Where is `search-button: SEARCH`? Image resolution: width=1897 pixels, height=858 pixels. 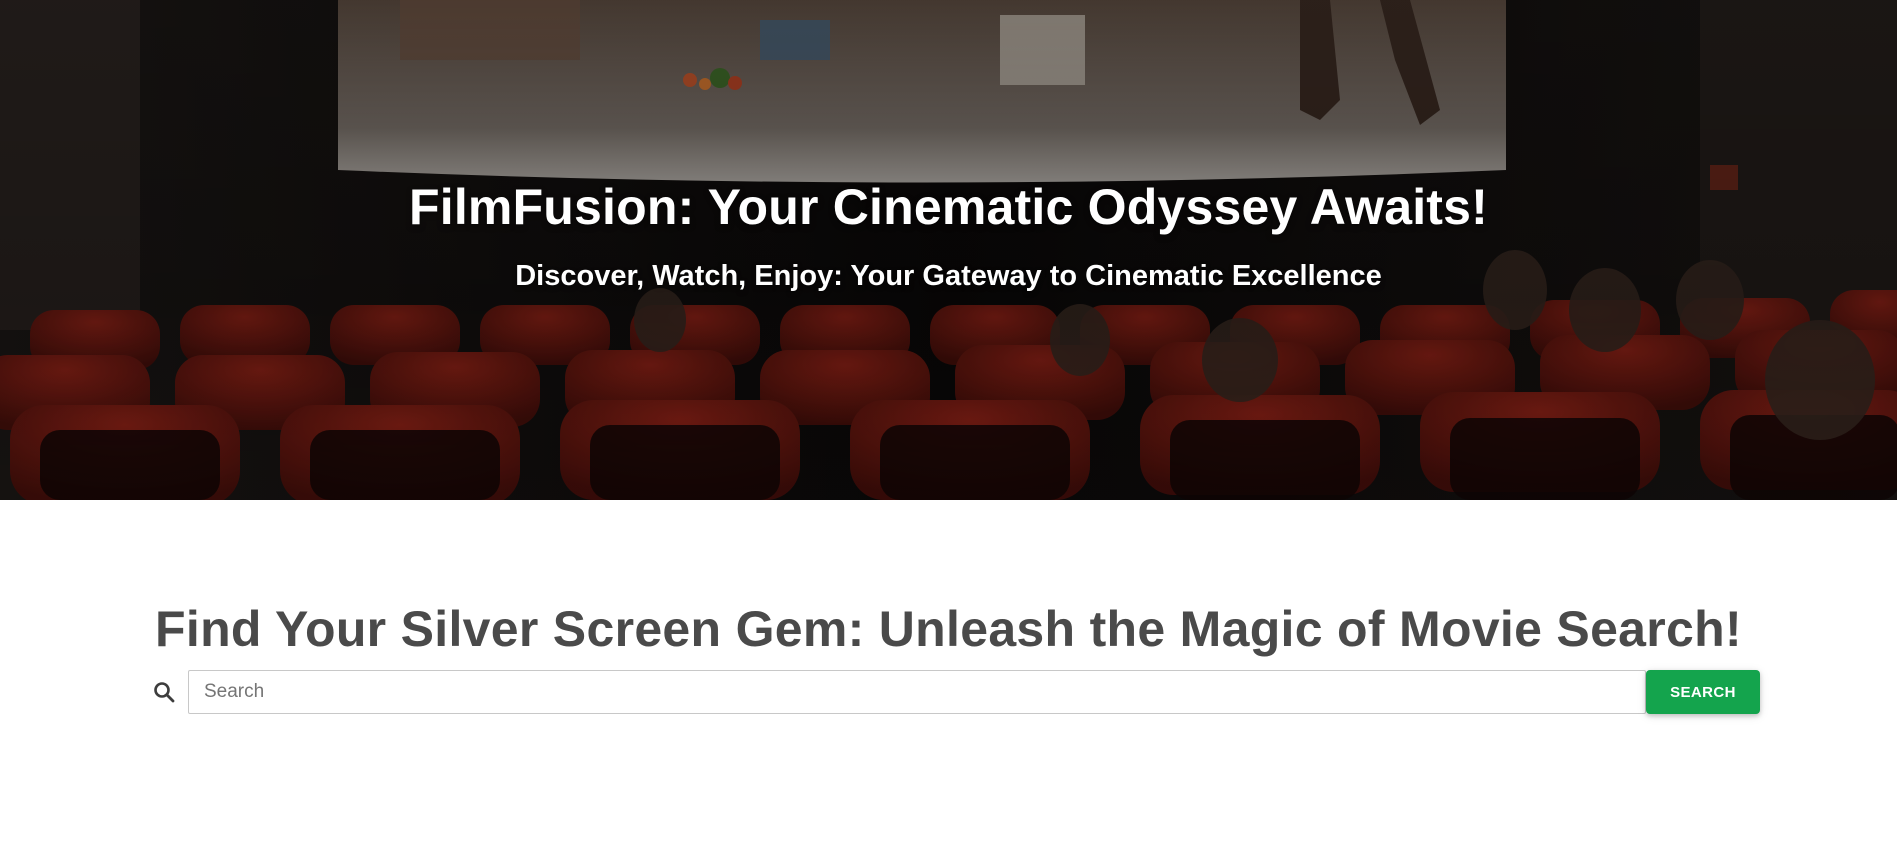
search-button: SEARCH is located at coordinates (1703, 692).